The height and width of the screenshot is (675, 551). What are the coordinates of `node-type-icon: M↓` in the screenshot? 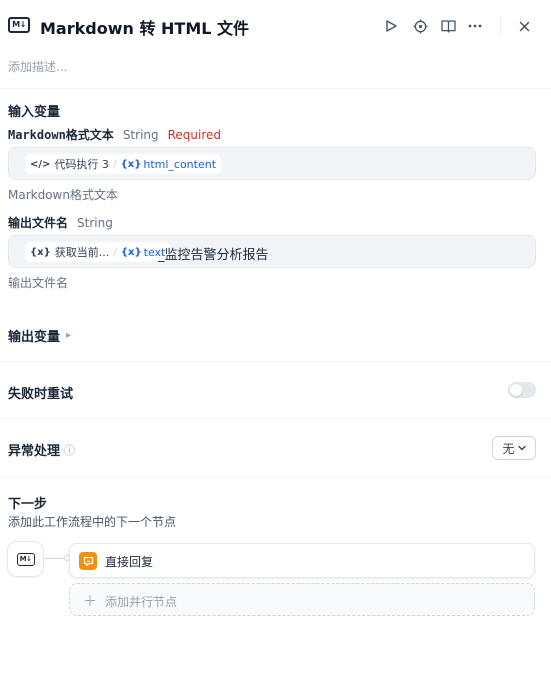 It's located at (19, 25).